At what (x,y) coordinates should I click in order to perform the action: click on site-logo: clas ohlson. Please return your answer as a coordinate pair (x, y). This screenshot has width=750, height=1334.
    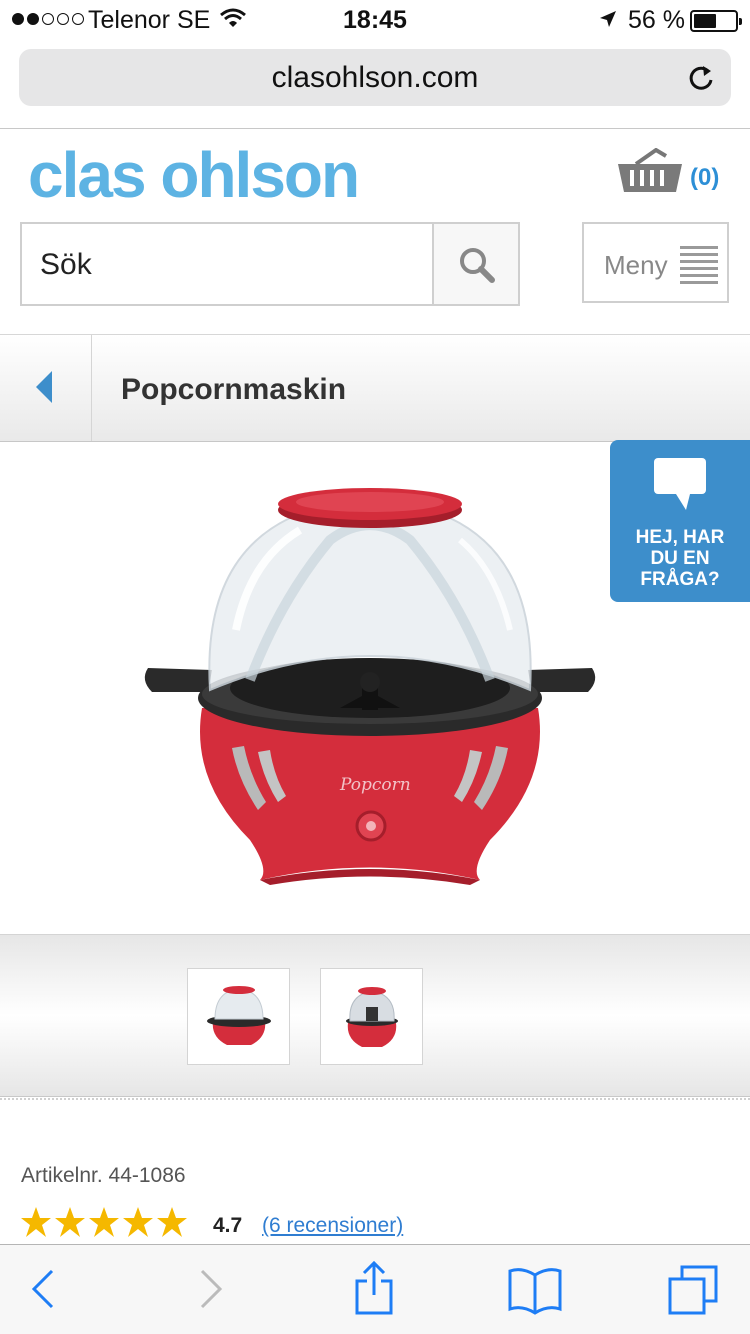
    Looking at the image, I should click on (194, 175).